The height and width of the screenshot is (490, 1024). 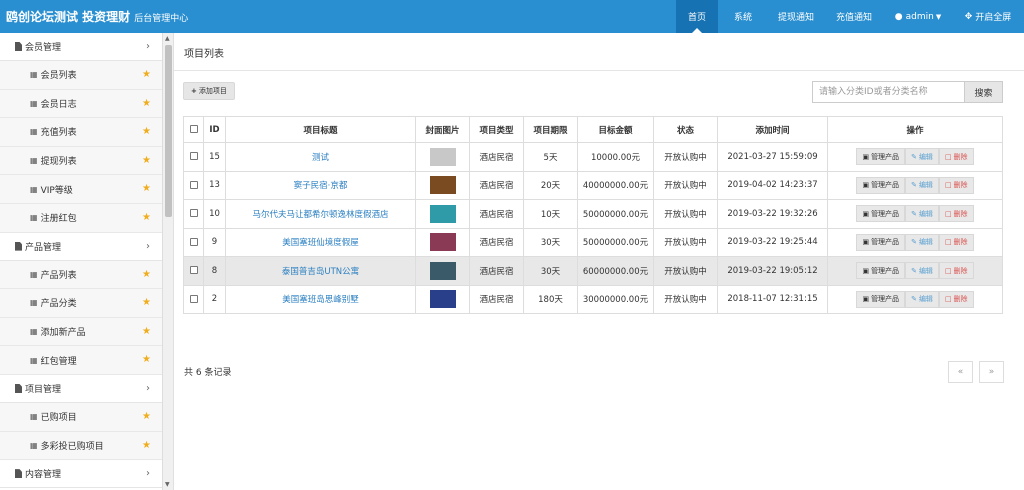 What do you see at coordinates (81, 161) in the screenshot?
I see `sidebar-item: ▦ 提现列表 ★` at bounding box center [81, 161].